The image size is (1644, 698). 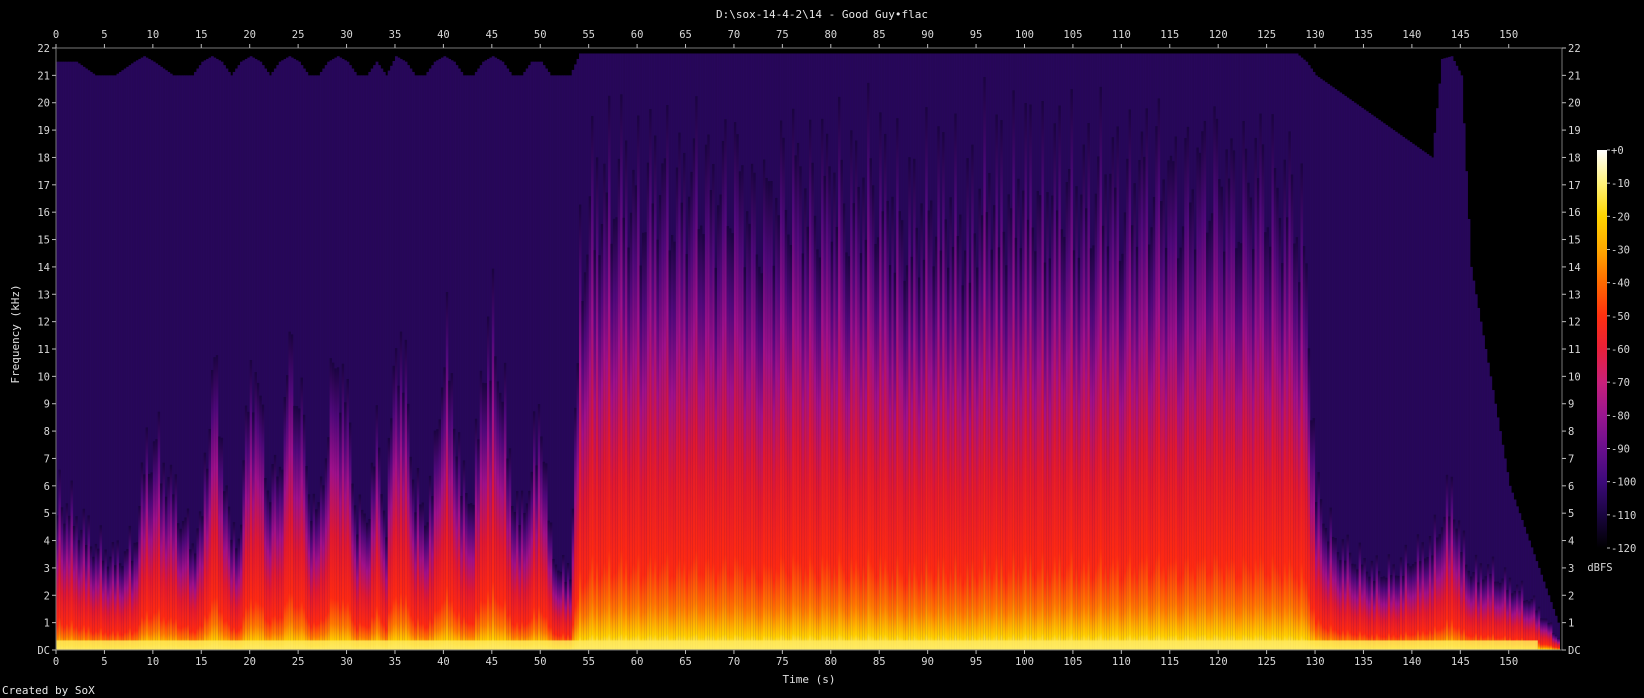 I want to click on y-tick-label-right: 1, so click(x=1571, y=624).